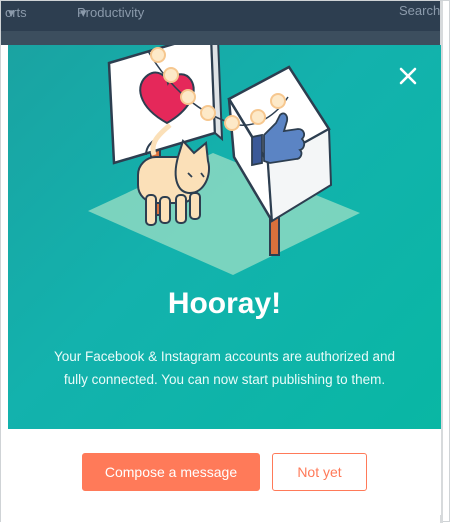  I want to click on not-yet-button: Not yet, so click(319, 472).